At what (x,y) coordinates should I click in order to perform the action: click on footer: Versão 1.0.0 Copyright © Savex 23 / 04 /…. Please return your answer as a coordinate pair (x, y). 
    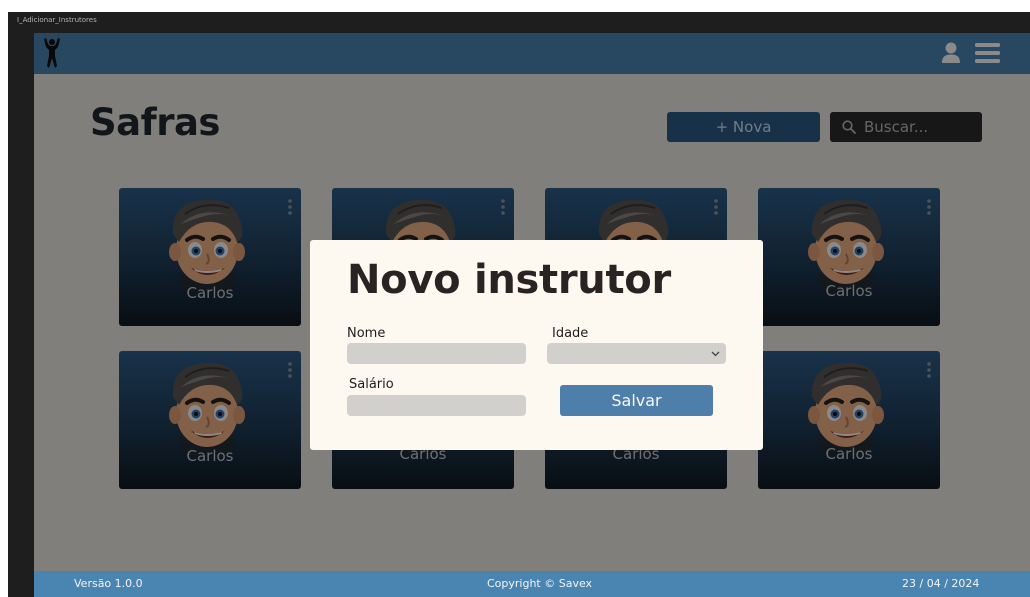
    Looking at the image, I should click on (532, 584).